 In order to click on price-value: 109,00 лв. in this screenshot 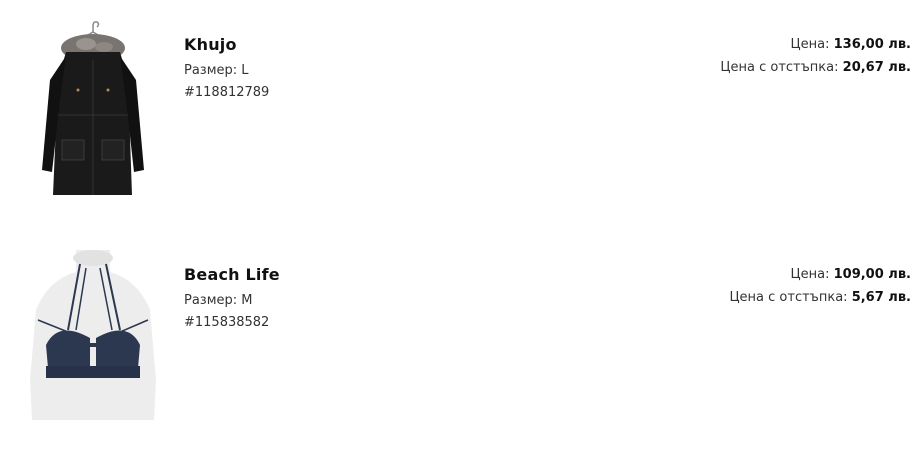, I will do `click(872, 274)`.